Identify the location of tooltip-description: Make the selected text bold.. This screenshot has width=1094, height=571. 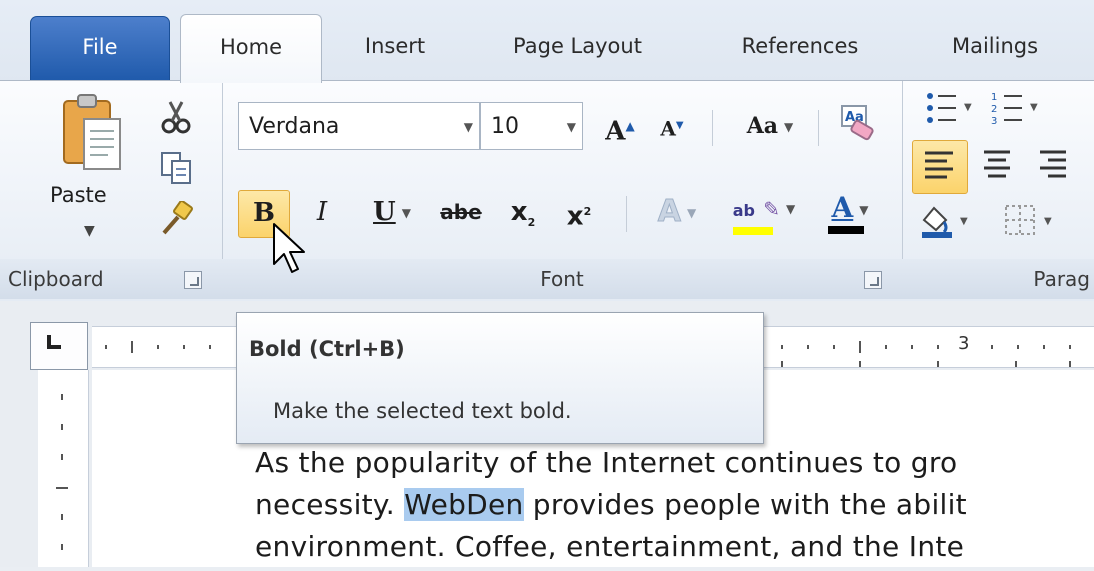
(422, 411).